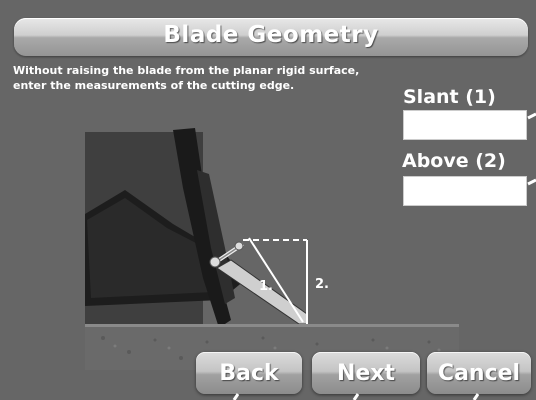 The width and height of the screenshot is (536, 400). Describe the element at coordinates (476, 396) in the screenshot. I see `cancel-pointer-tick` at that location.